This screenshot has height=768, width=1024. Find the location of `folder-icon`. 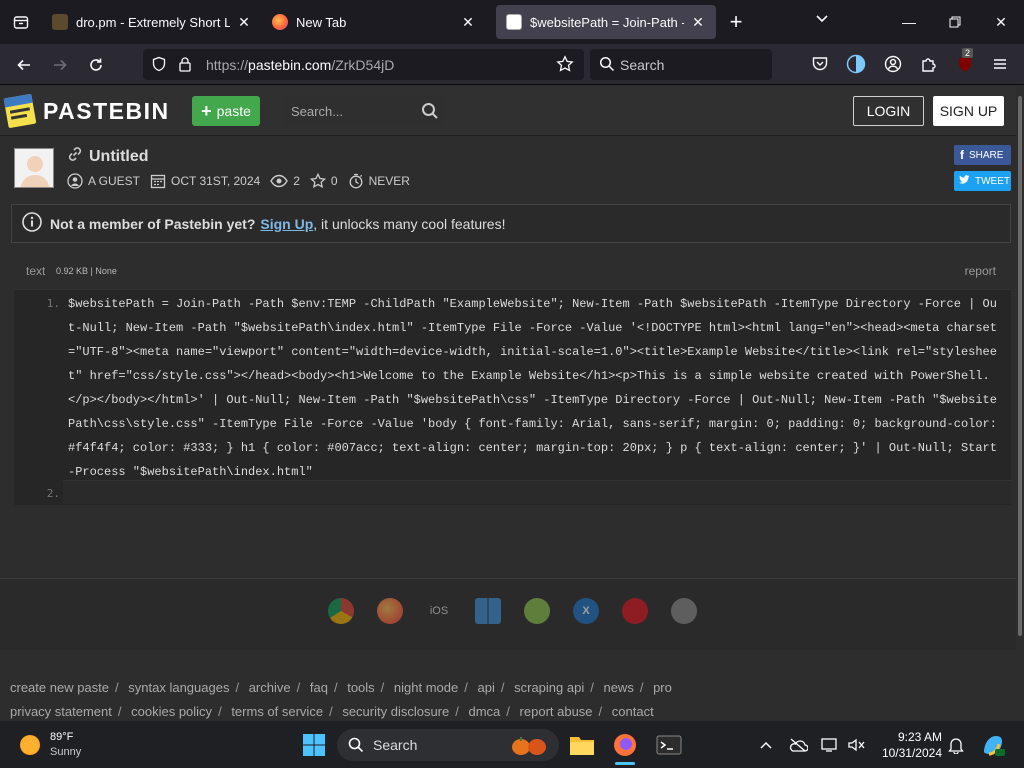

folder-icon is located at coordinates (582, 746).